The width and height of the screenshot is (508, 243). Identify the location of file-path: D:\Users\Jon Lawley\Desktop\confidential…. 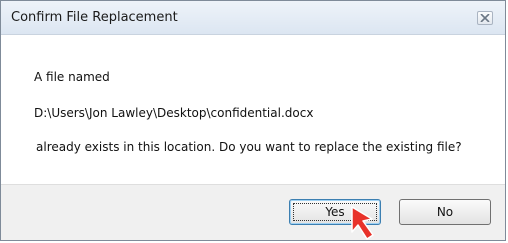
(174, 113).